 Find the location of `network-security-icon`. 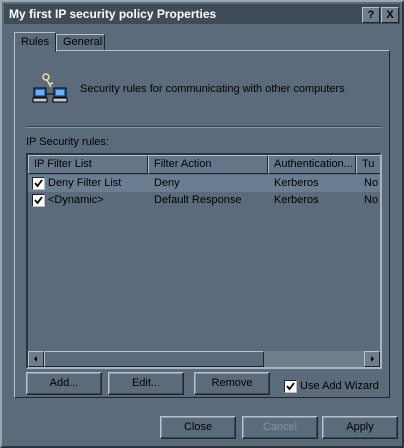

network-security-icon is located at coordinates (50, 88).